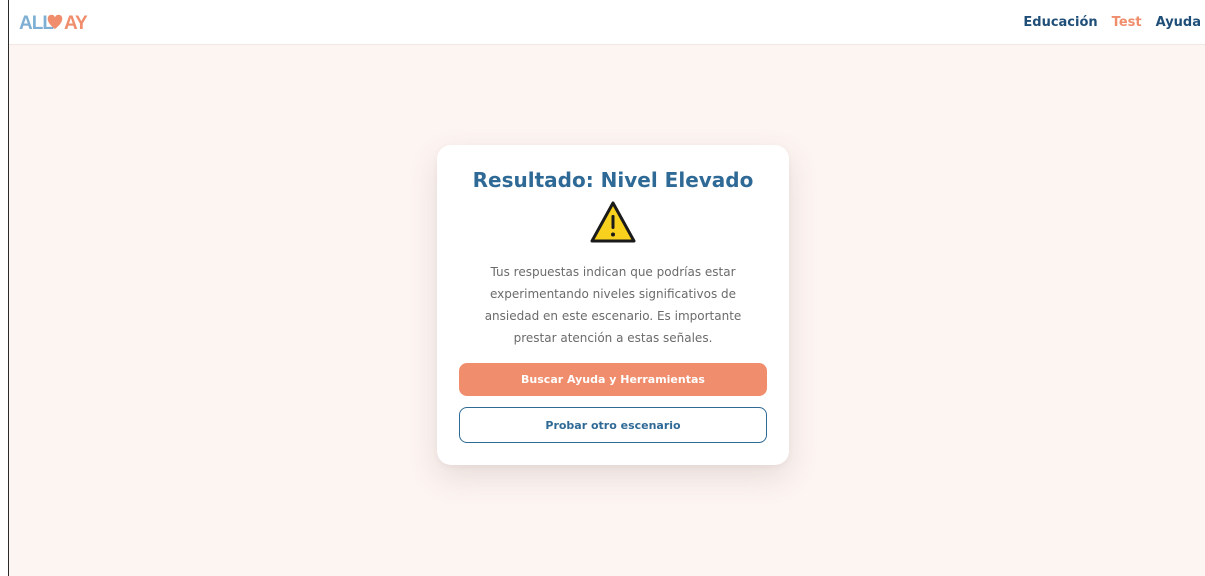 The image size is (1205, 576). I want to click on brand-logo: ALL AY, so click(54, 22).